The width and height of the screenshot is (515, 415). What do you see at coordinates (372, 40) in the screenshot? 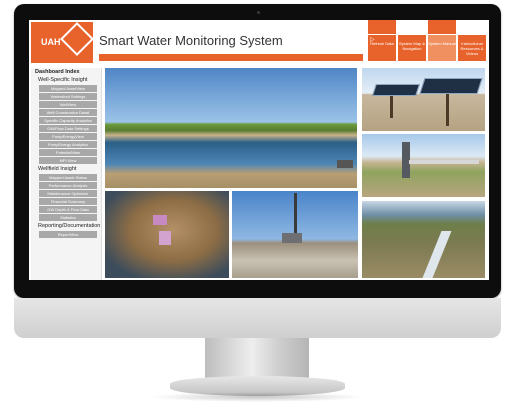
I see `play-icon: ▷` at bounding box center [372, 40].